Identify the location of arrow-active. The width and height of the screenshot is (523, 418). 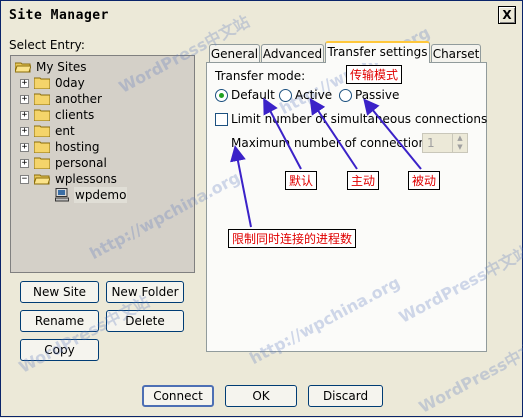
(333, 134).